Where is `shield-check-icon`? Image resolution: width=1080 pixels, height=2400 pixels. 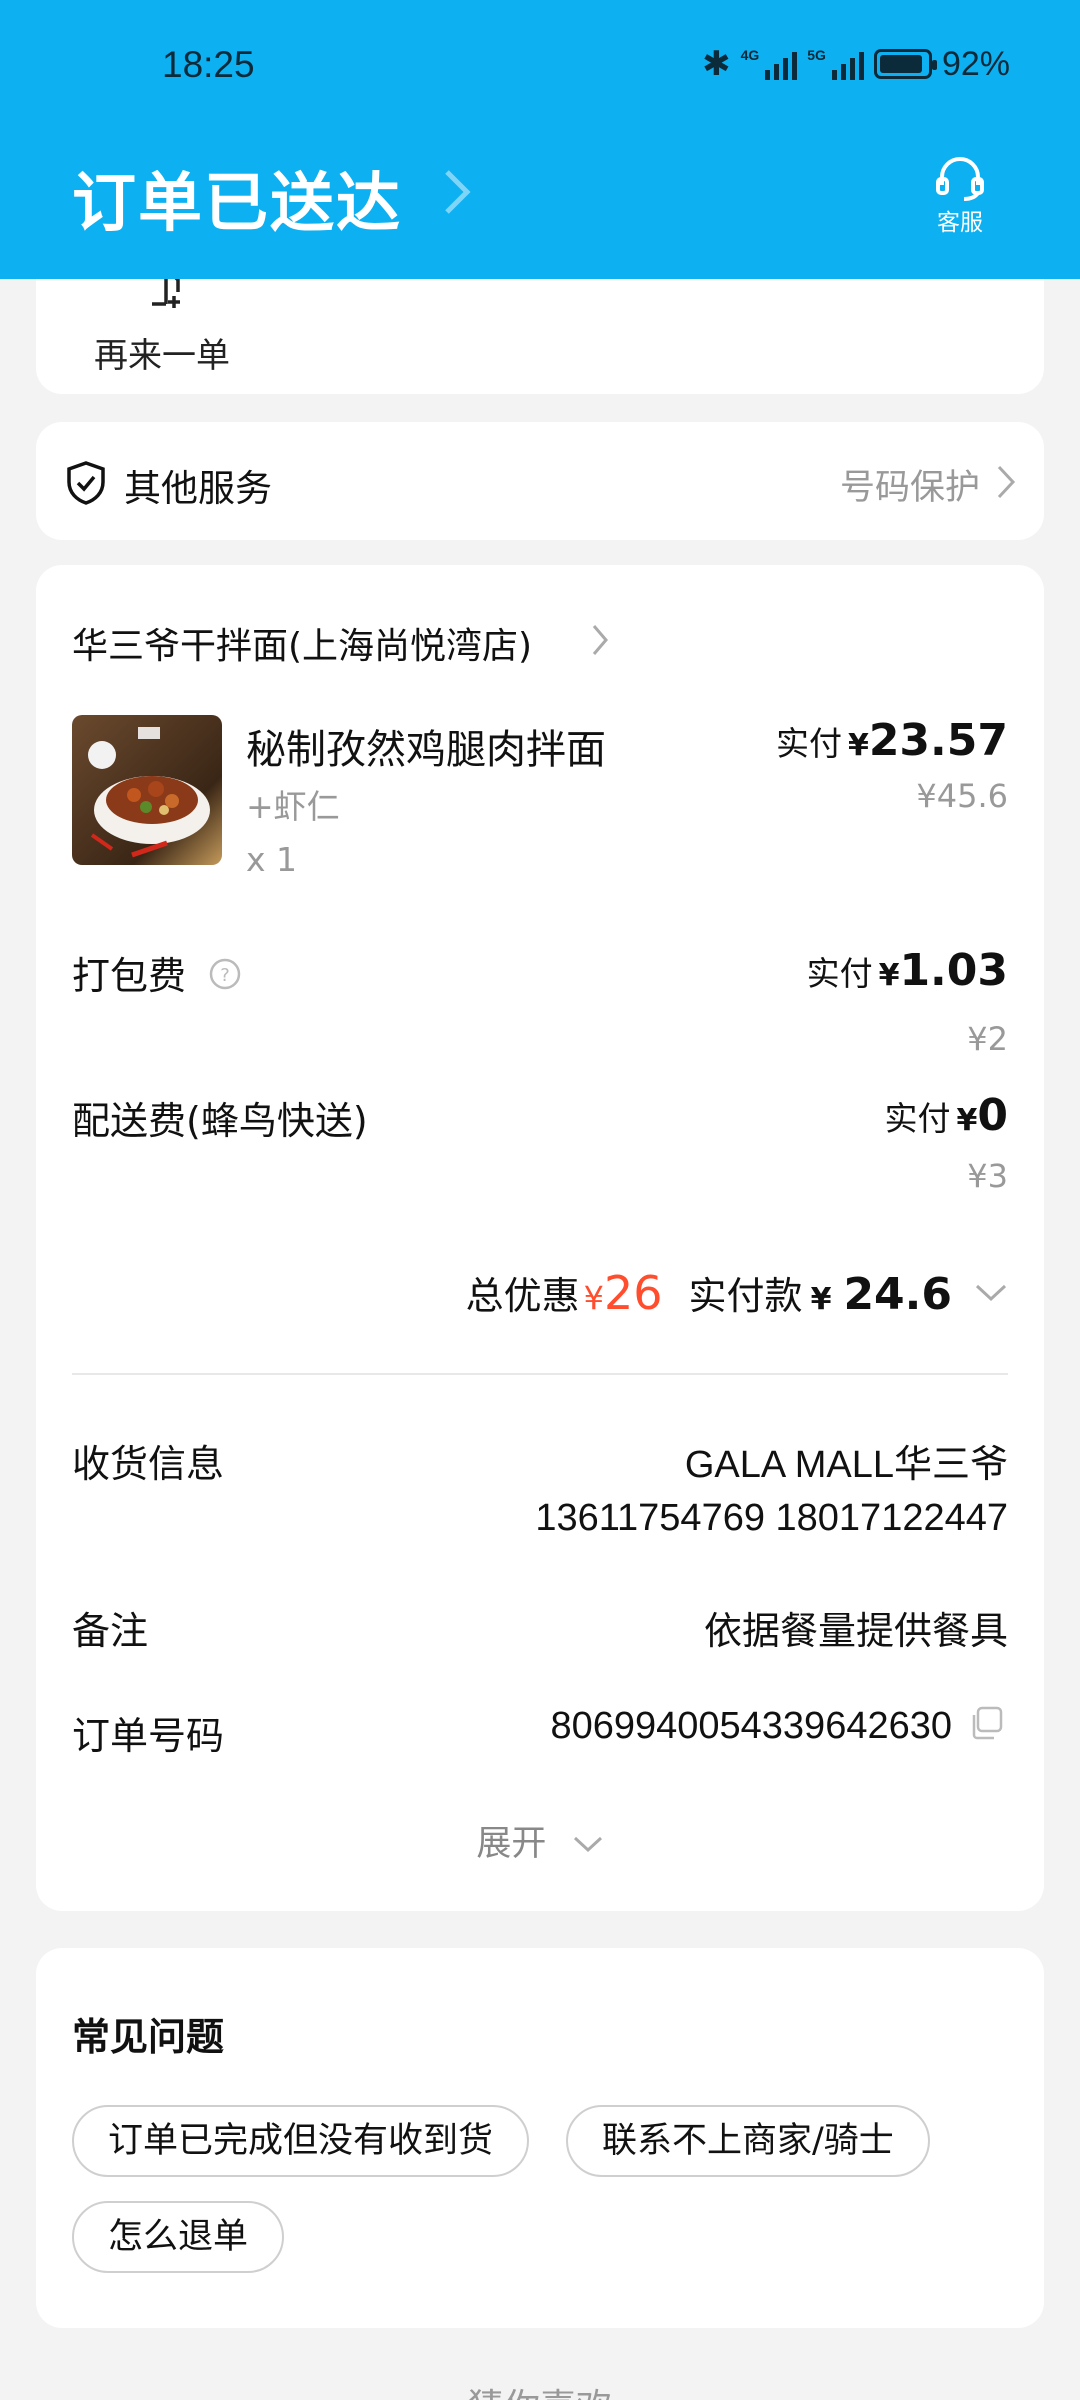
shield-check-icon is located at coordinates (86, 483).